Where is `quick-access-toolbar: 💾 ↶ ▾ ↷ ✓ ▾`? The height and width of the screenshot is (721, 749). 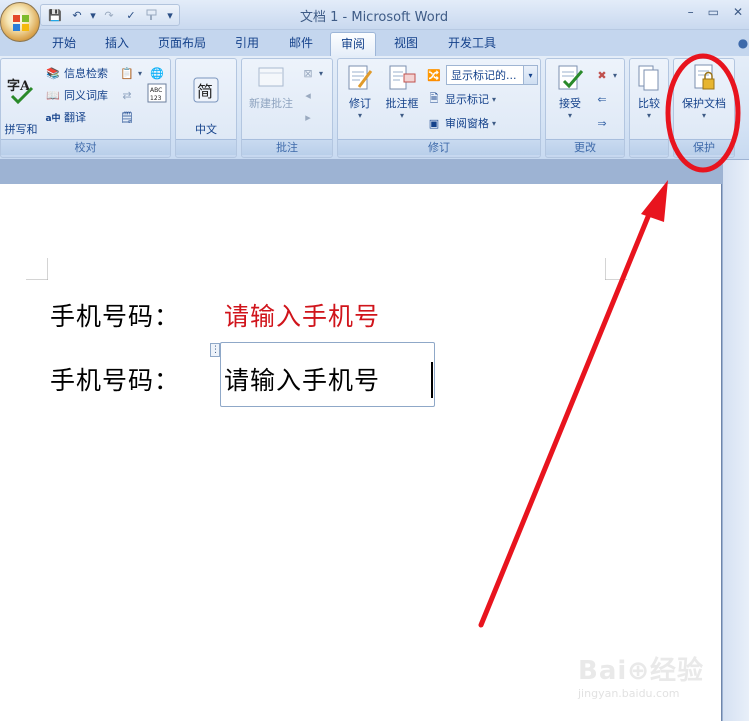 quick-access-toolbar: 💾 ↶ ▾ ↷ ✓ ▾ is located at coordinates (110, 15).